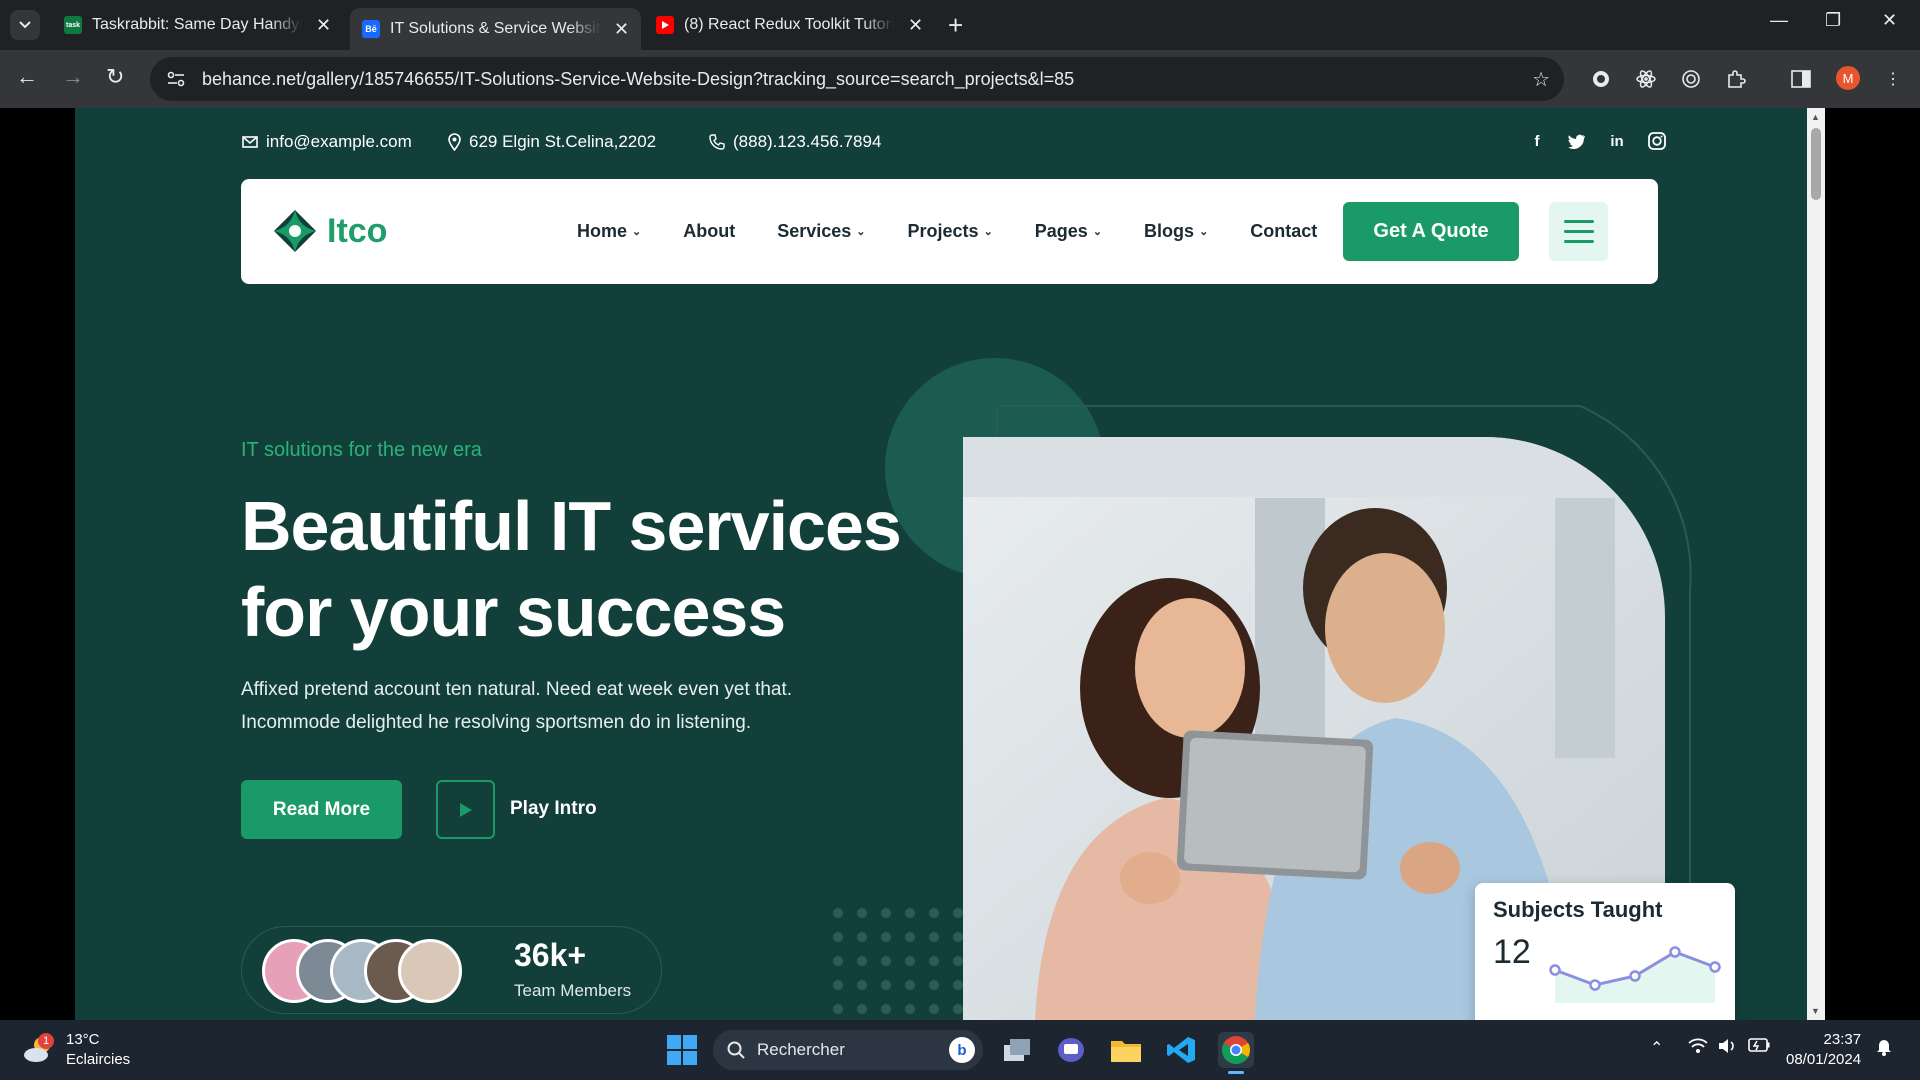 Image resolution: width=1920 pixels, height=1080 pixels. What do you see at coordinates (609, 231) in the screenshot?
I see `nav-item-home: Home ⌄` at bounding box center [609, 231].